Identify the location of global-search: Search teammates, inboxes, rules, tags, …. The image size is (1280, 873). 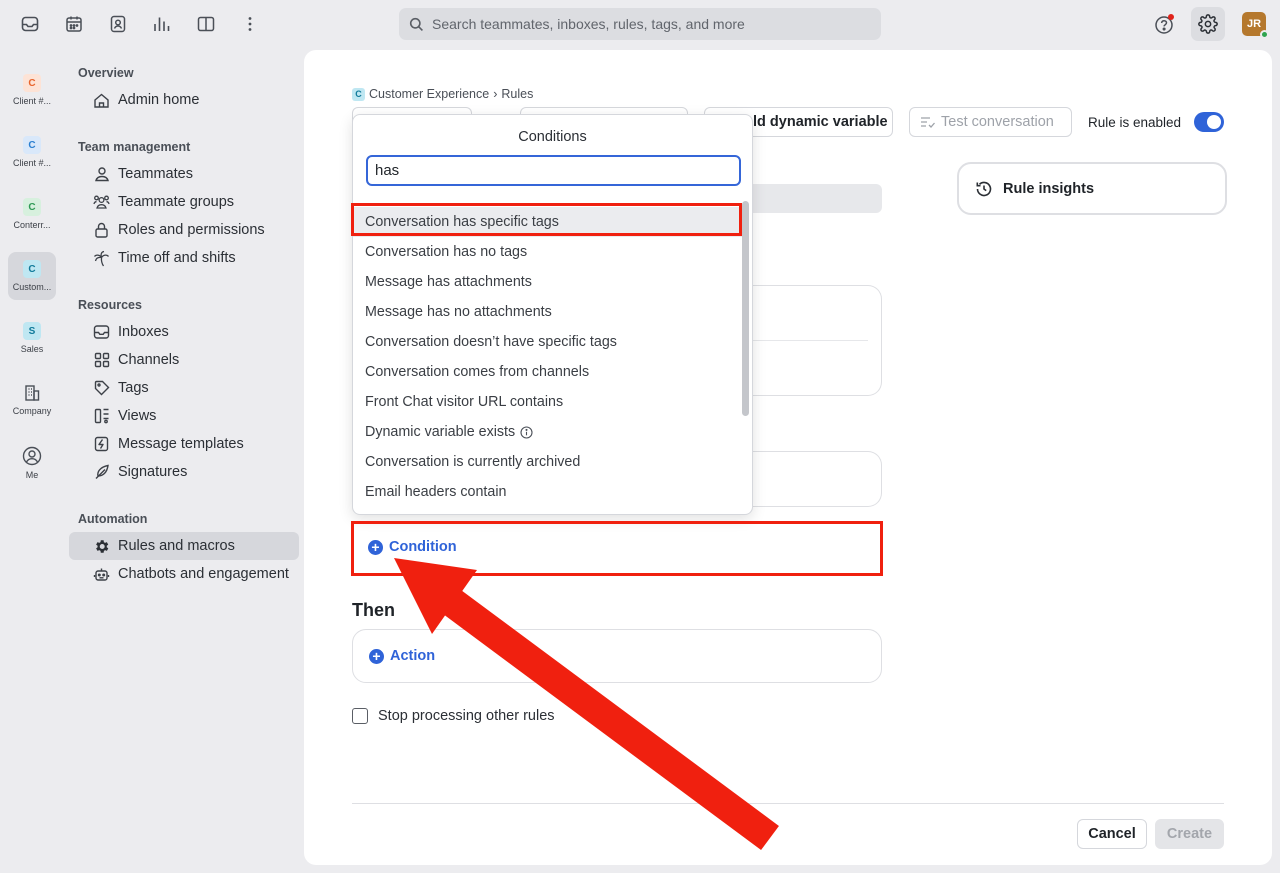
(640, 24).